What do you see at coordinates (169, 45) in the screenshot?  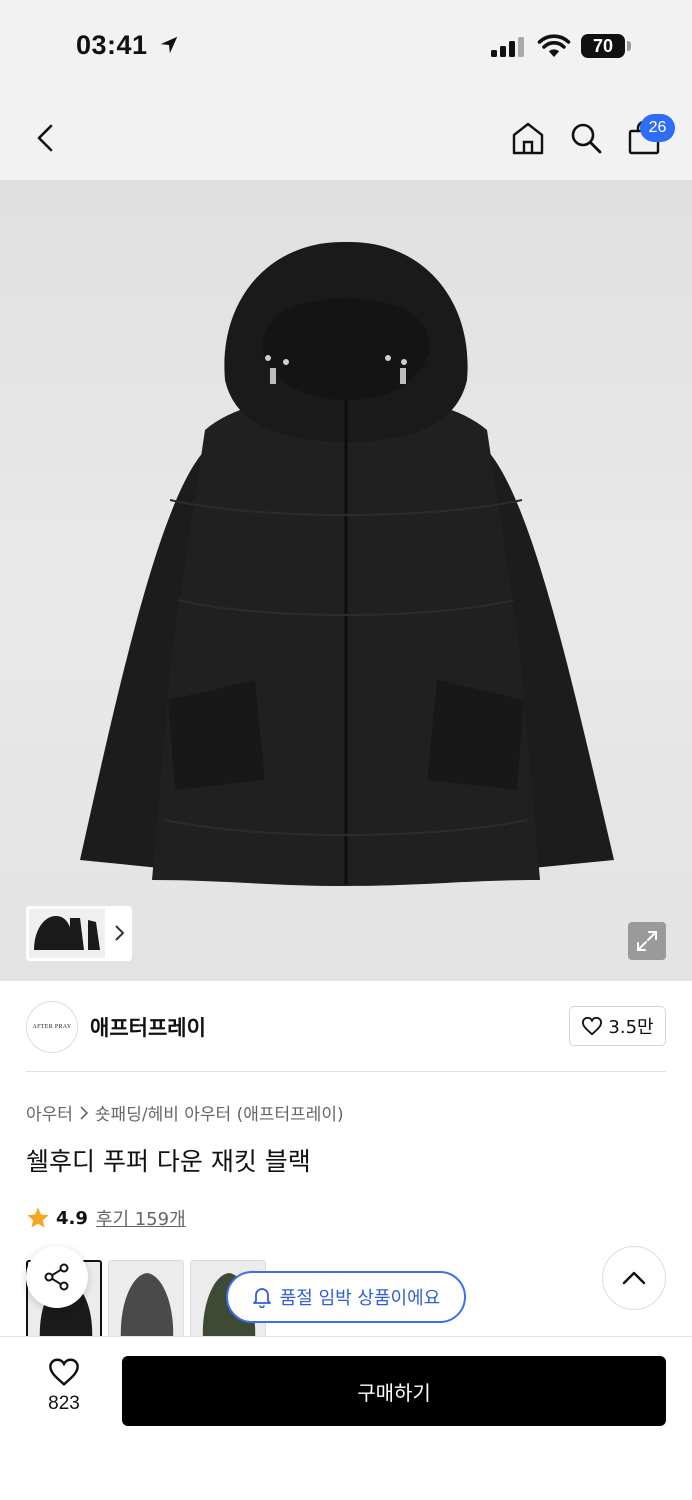 I see `location-arrow-icon` at bounding box center [169, 45].